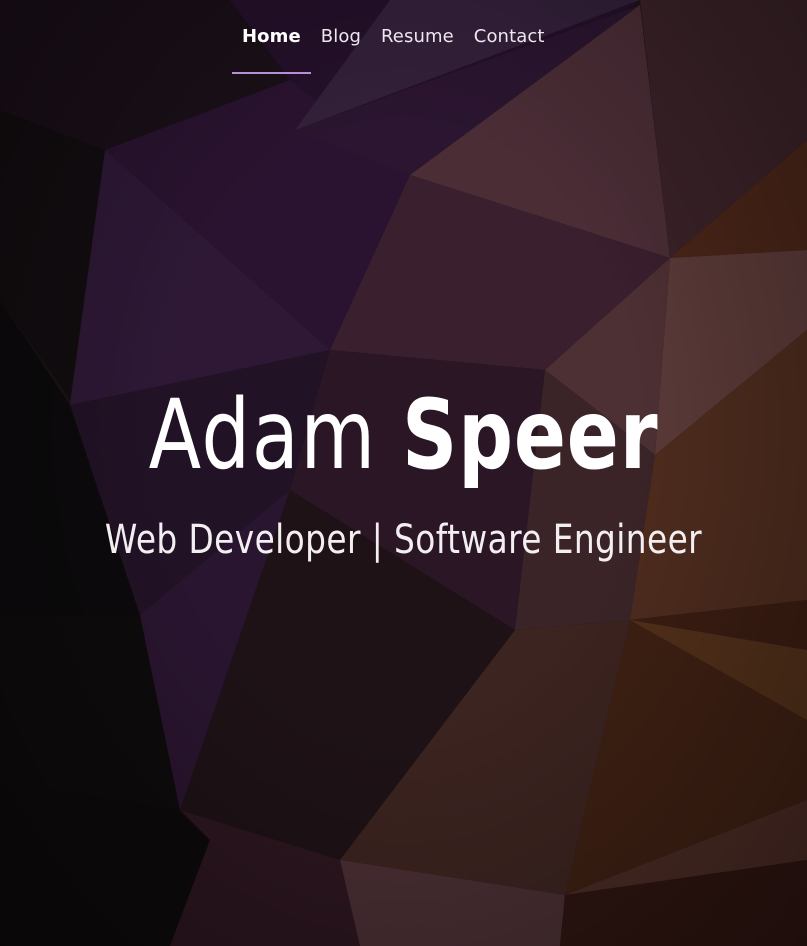  What do you see at coordinates (341, 37) in the screenshot?
I see `nav-item-blog: Blog` at bounding box center [341, 37].